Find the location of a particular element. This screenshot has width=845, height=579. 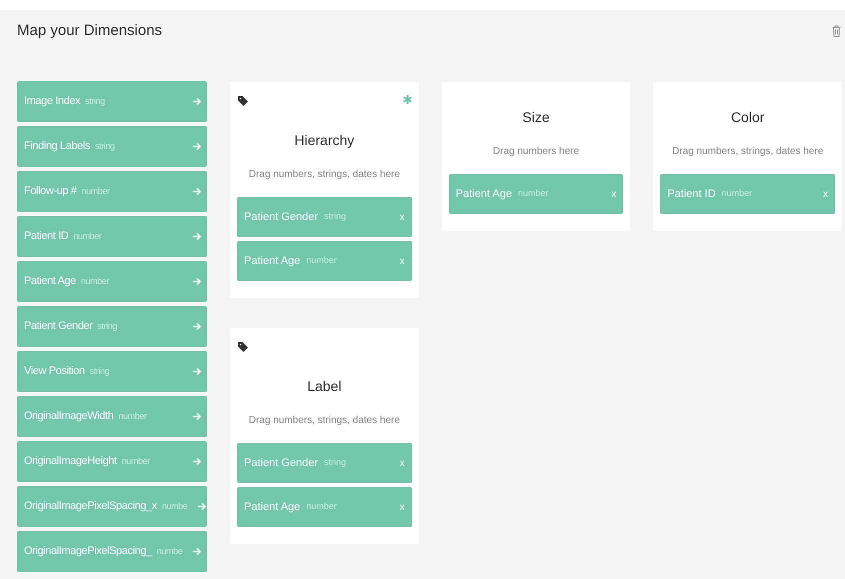

field-chip: Patient ID number x is located at coordinates (748, 194).